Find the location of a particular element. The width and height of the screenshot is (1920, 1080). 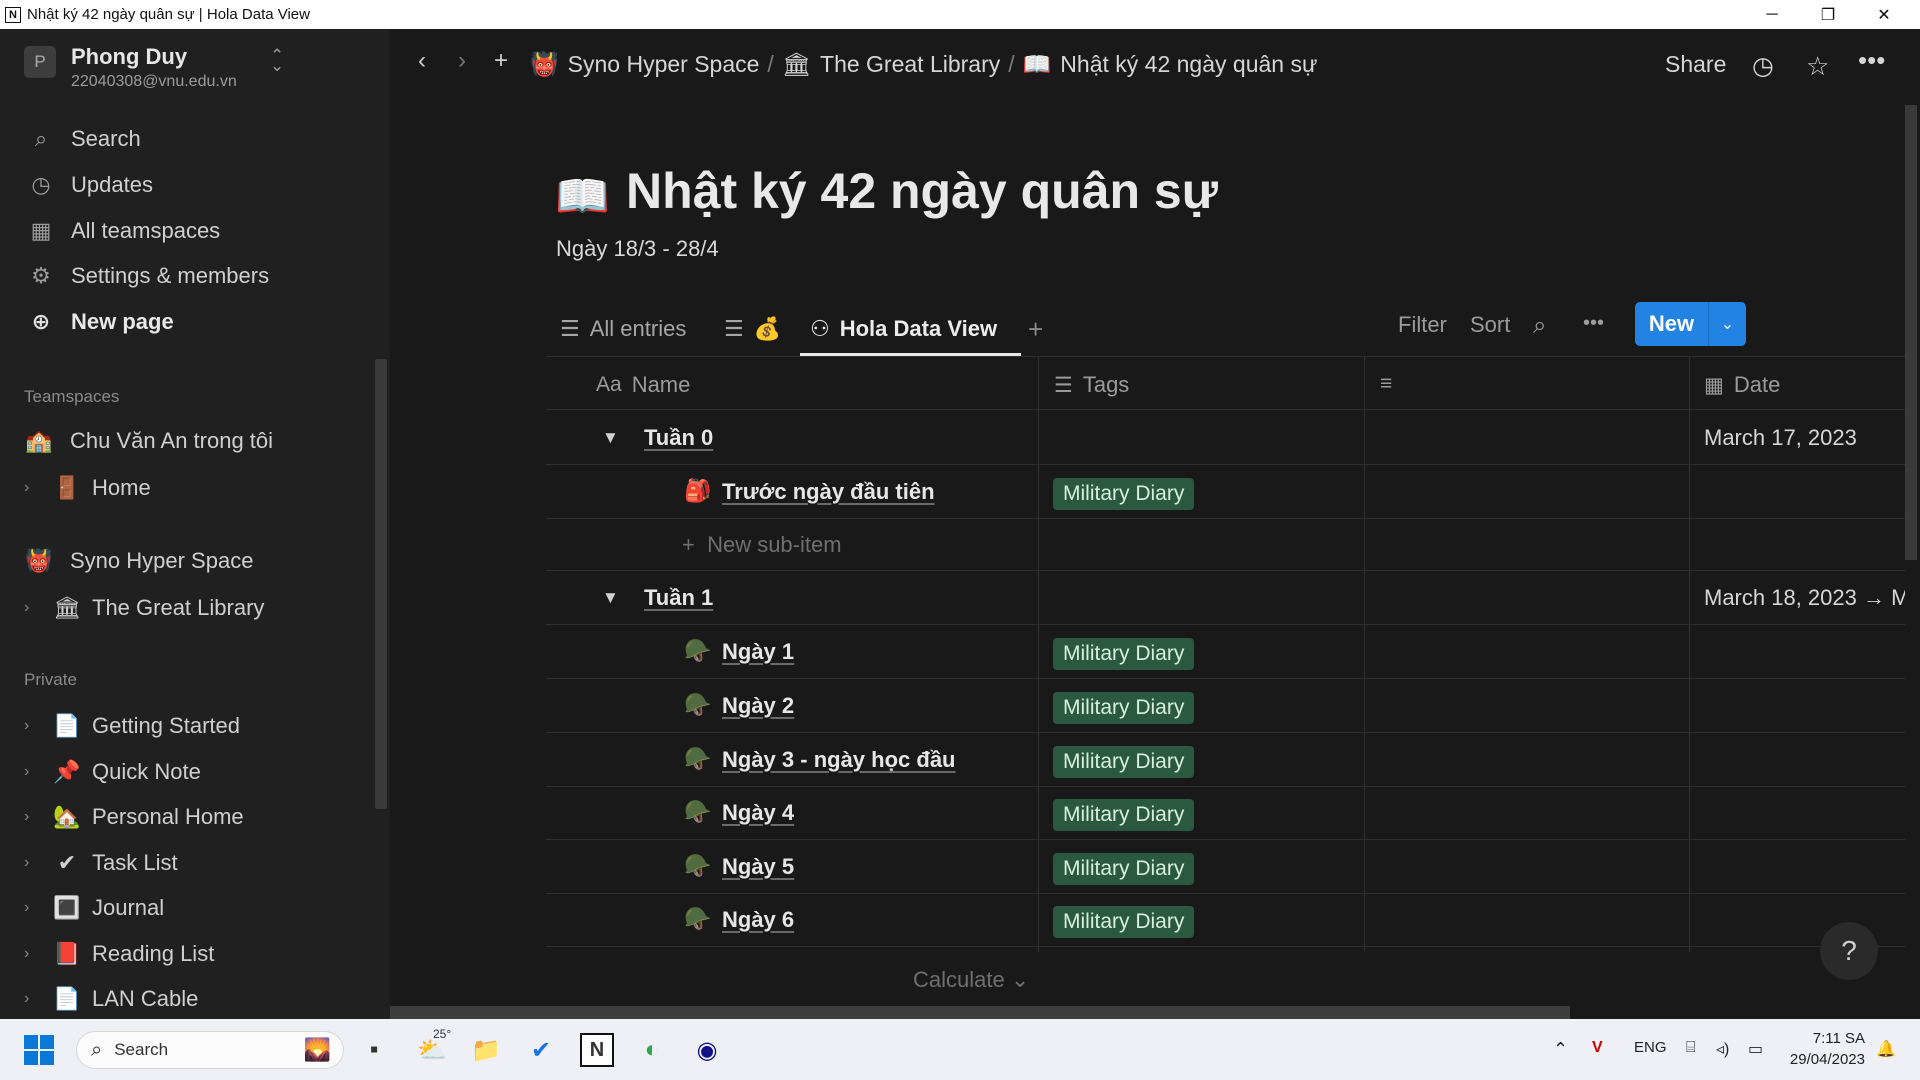

sidebar-item-home: › 🚪 Home is located at coordinates (87, 488).